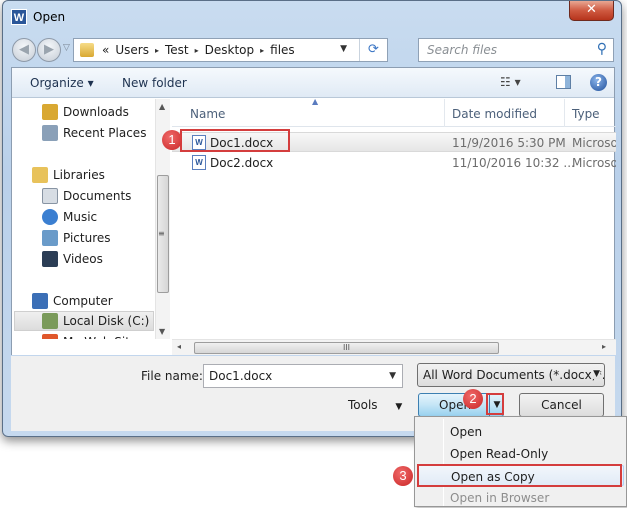  I want to click on sort-ascending-icon: ▲, so click(315, 101).